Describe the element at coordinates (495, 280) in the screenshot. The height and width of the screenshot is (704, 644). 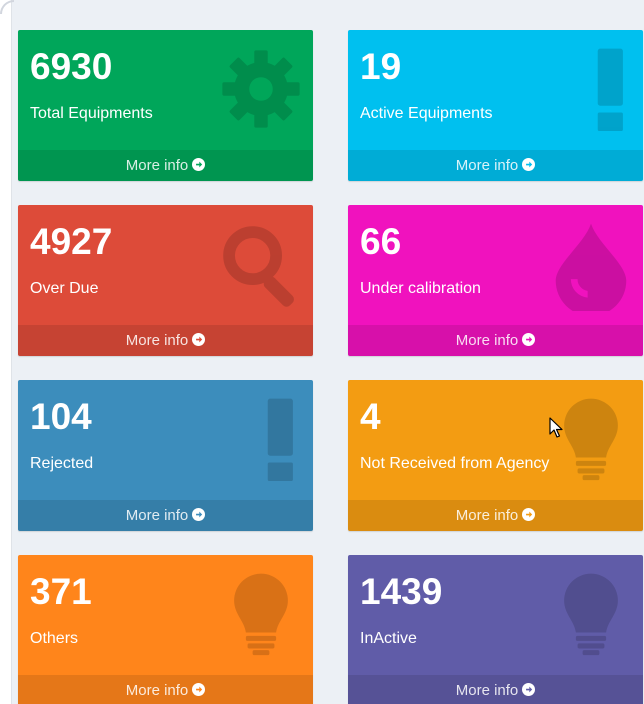
I see `small-box-under-calibration: 66 Under calibration More info` at that location.